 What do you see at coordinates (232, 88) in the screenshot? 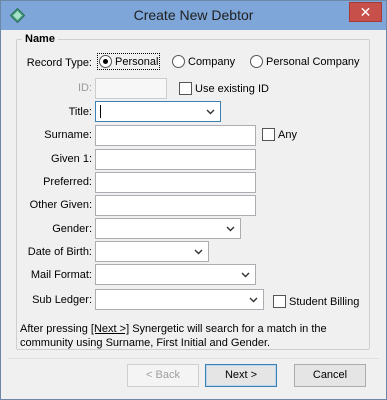
I see `checkbox-label: Use existing ID` at bounding box center [232, 88].